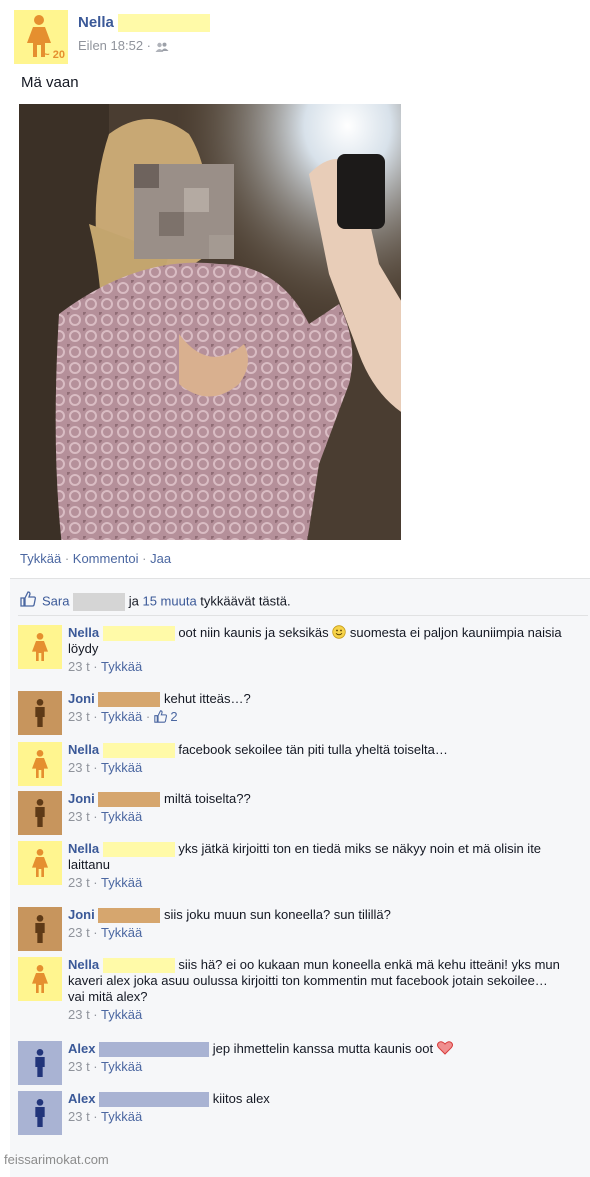 The width and height of the screenshot is (590, 1177). I want to click on comment-like-count: 2, so click(173, 716).